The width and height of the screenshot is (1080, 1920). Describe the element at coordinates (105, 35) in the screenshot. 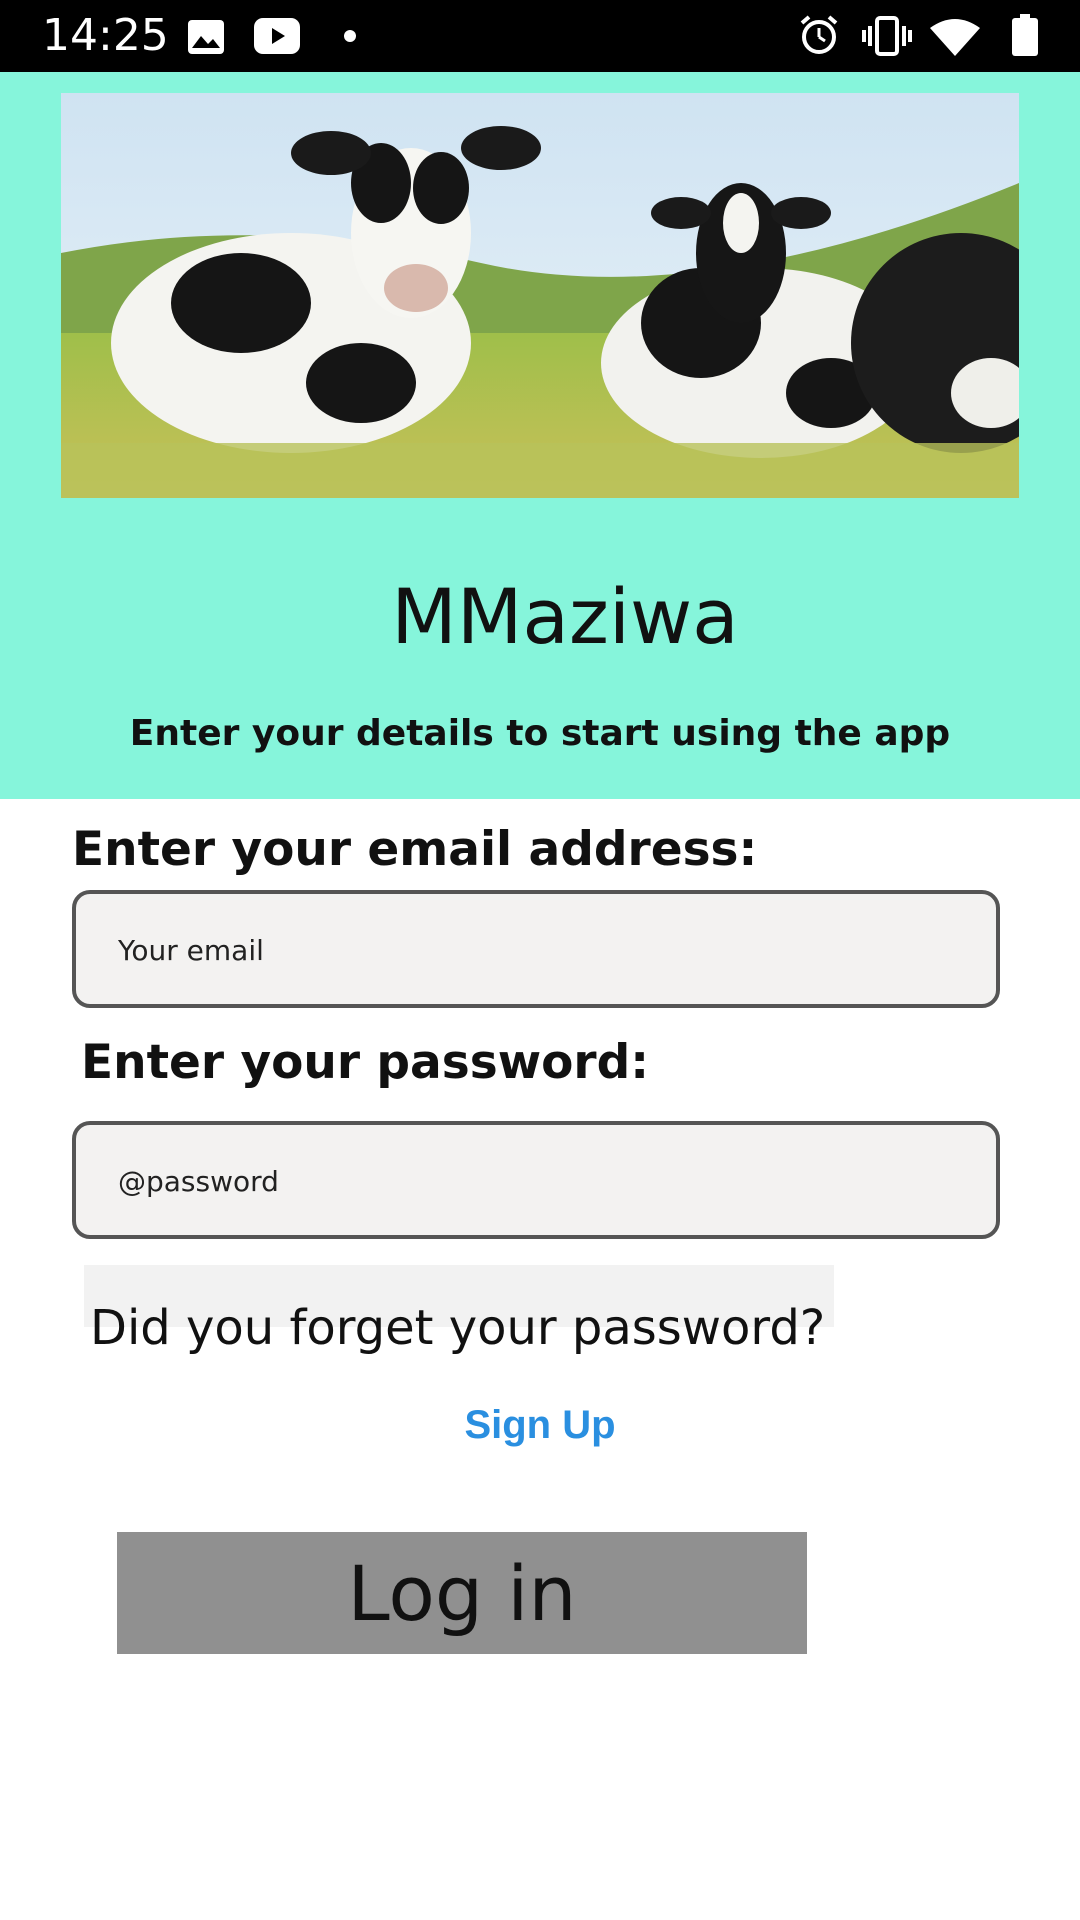

I see `status-time: 14:25` at that location.